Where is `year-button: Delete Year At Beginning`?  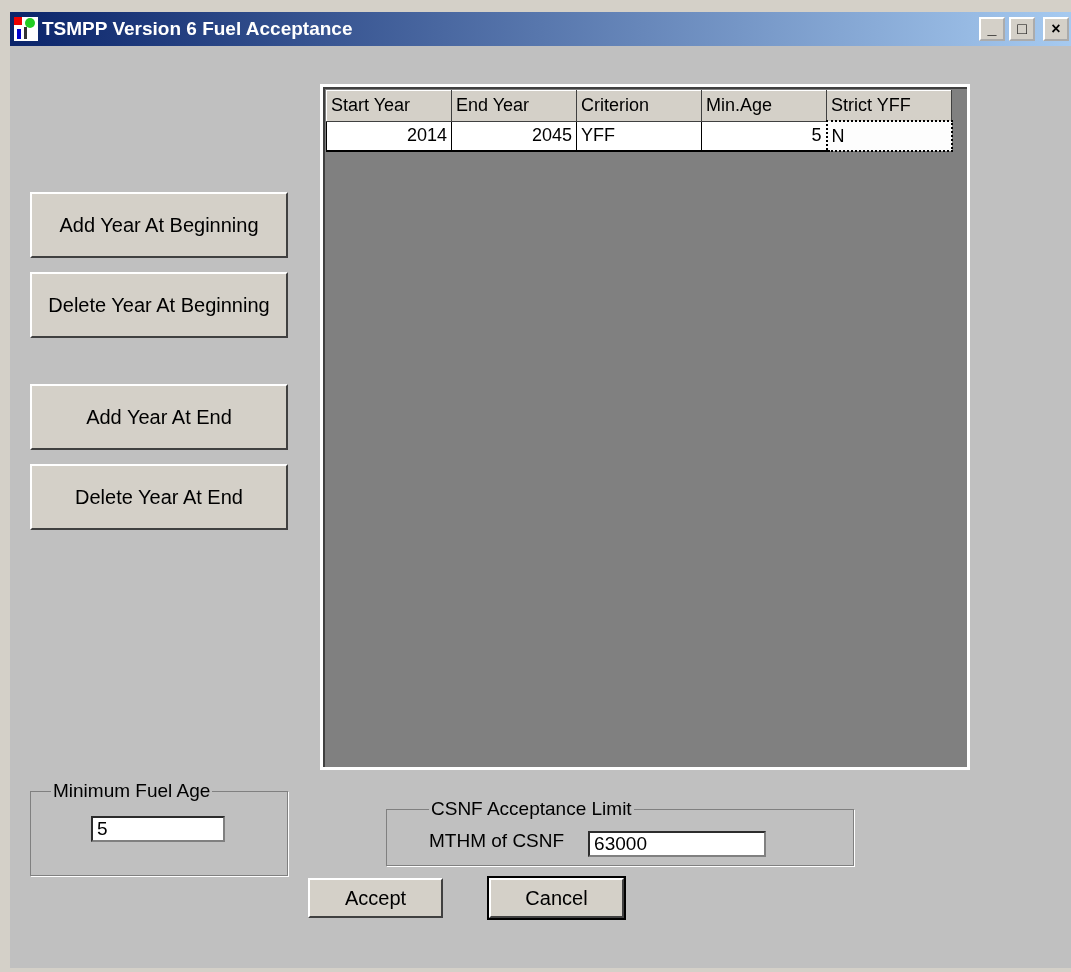
year-button: Delete Year At Beginning is located at coordinates (159, 305).